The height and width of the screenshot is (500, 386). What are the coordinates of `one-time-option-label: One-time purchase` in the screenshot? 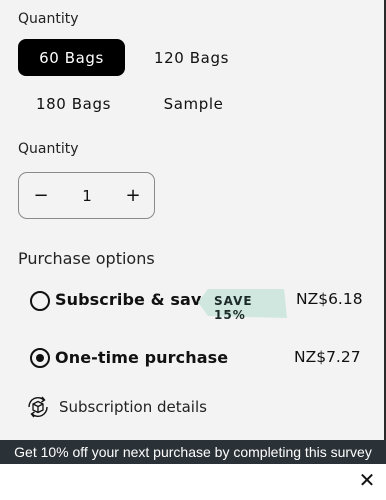 It's located at (141, 357).